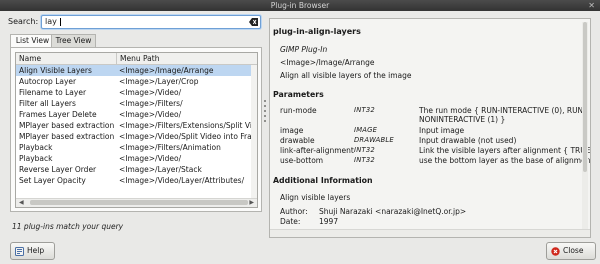  Describe the element at coordinates (160, 169) in the screenshot. I see `row-path: <Image>/Layer/Stack` at that location.